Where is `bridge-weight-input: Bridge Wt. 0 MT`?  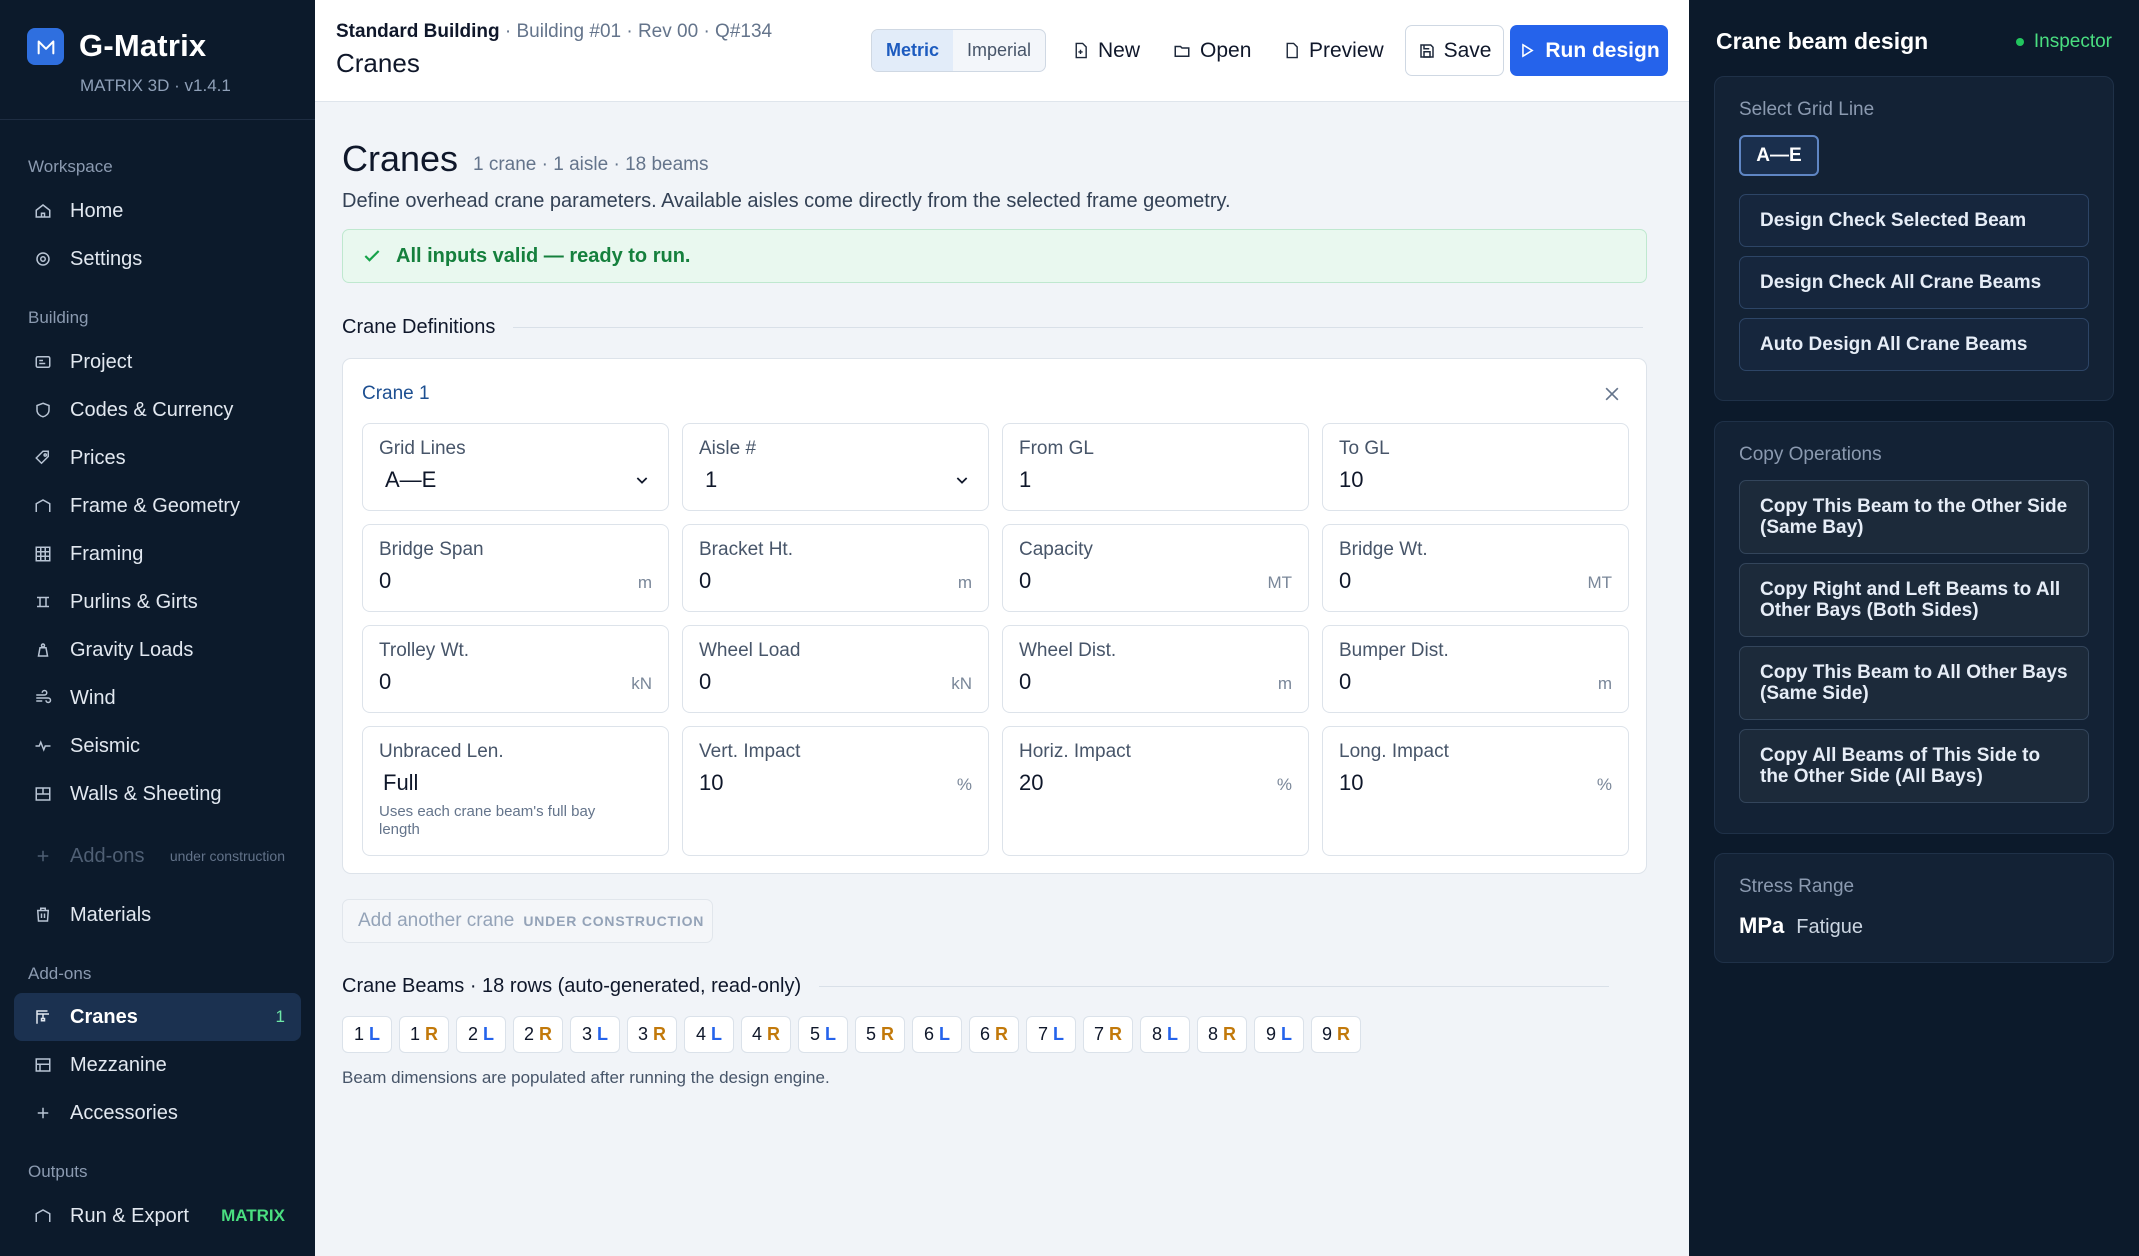
bridge-weight-input: Bridge Wt. 0 MT is located at coordinates (1475, 568).